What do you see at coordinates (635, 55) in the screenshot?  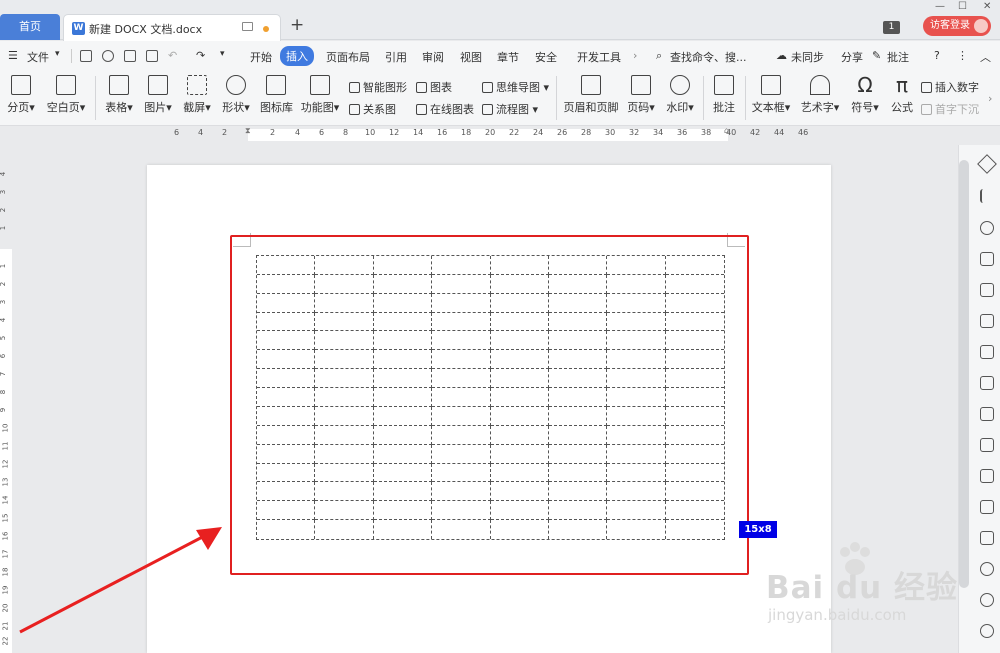 I see `menu-more-arrow-icon: ›` at bounding box center [635, 55].